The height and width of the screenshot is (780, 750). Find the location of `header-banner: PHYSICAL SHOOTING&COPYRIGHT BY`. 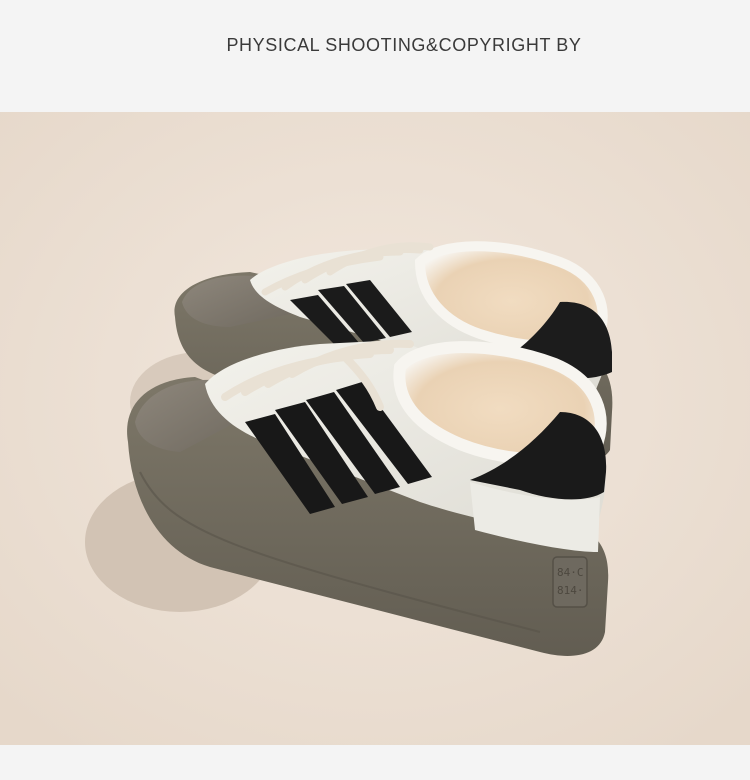

header-banner: PHYSICAL SHOOTING&COPYRIGHT BY is located at coordinates (375, 56).